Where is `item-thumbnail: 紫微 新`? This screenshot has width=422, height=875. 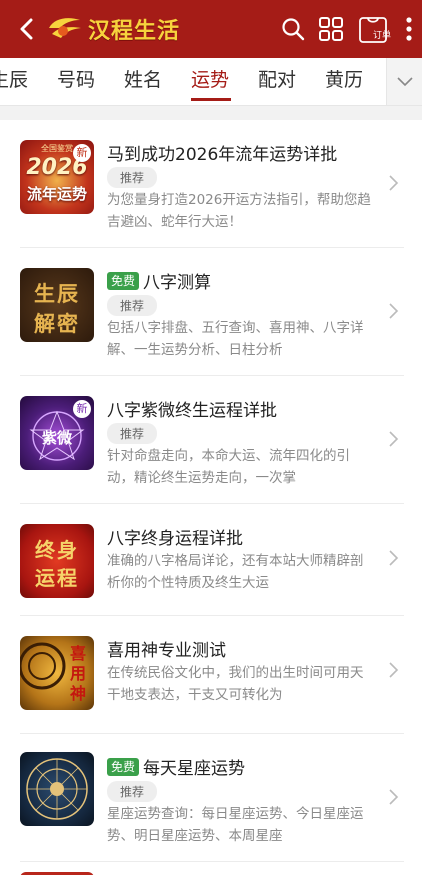
item-thumbnail: 紫微 新 is located at coordinates (57, 433).